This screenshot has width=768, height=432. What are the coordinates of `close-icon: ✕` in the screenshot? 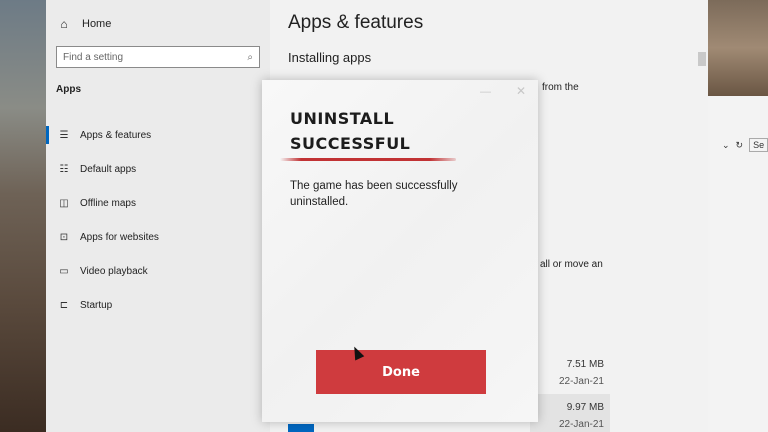 It's located at (521, 91).